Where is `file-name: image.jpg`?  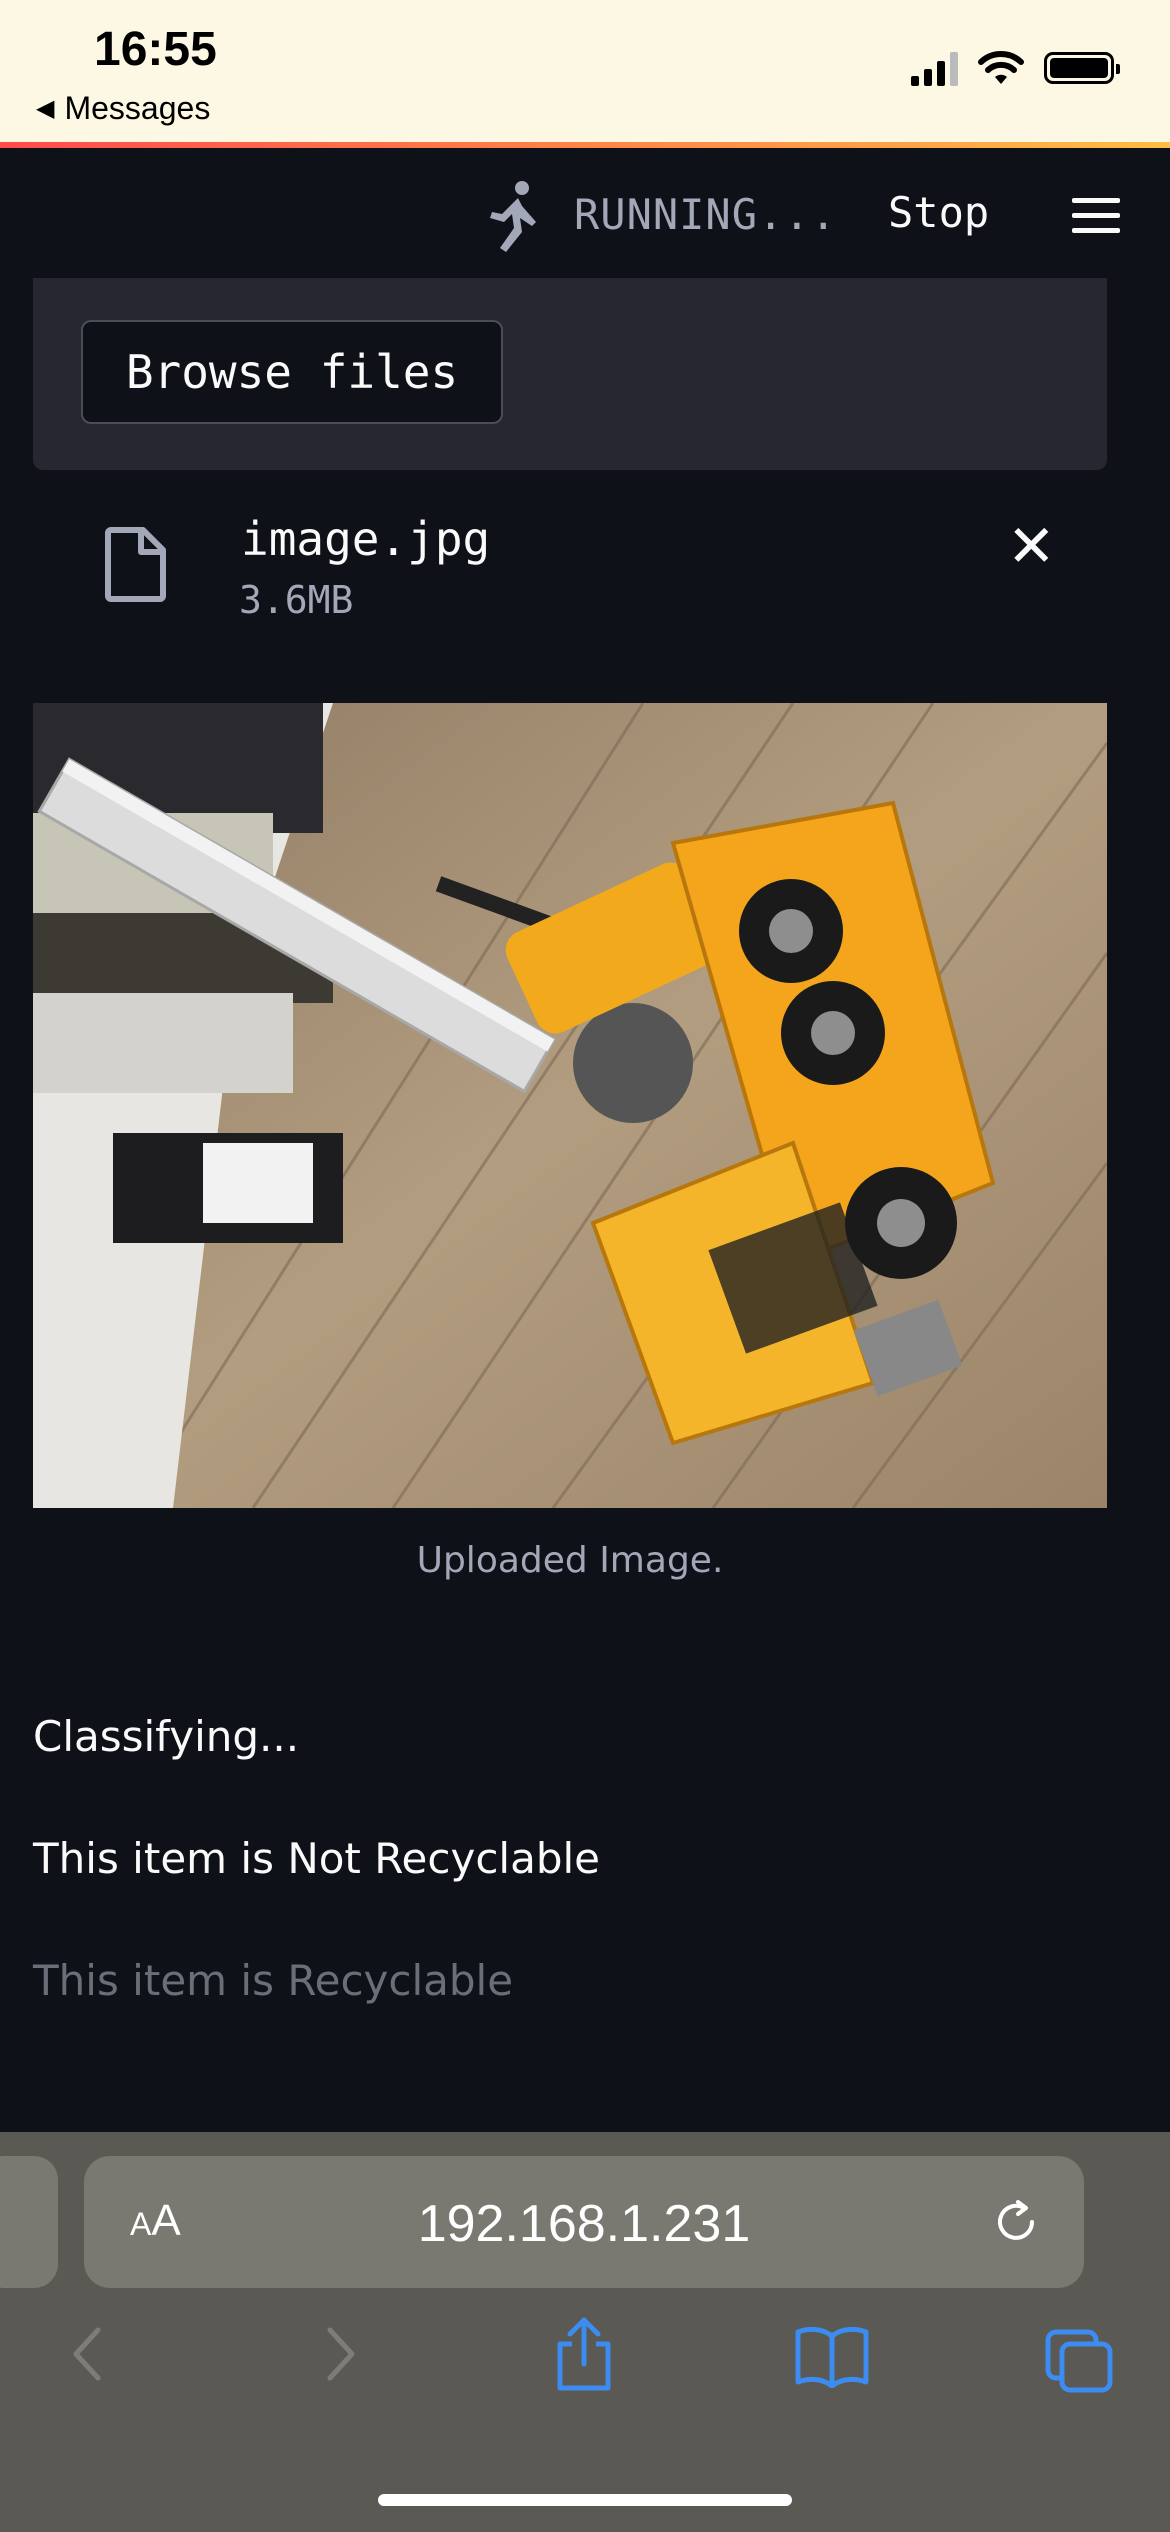 file-name: image.jpg is located at coordinates (366, 539).